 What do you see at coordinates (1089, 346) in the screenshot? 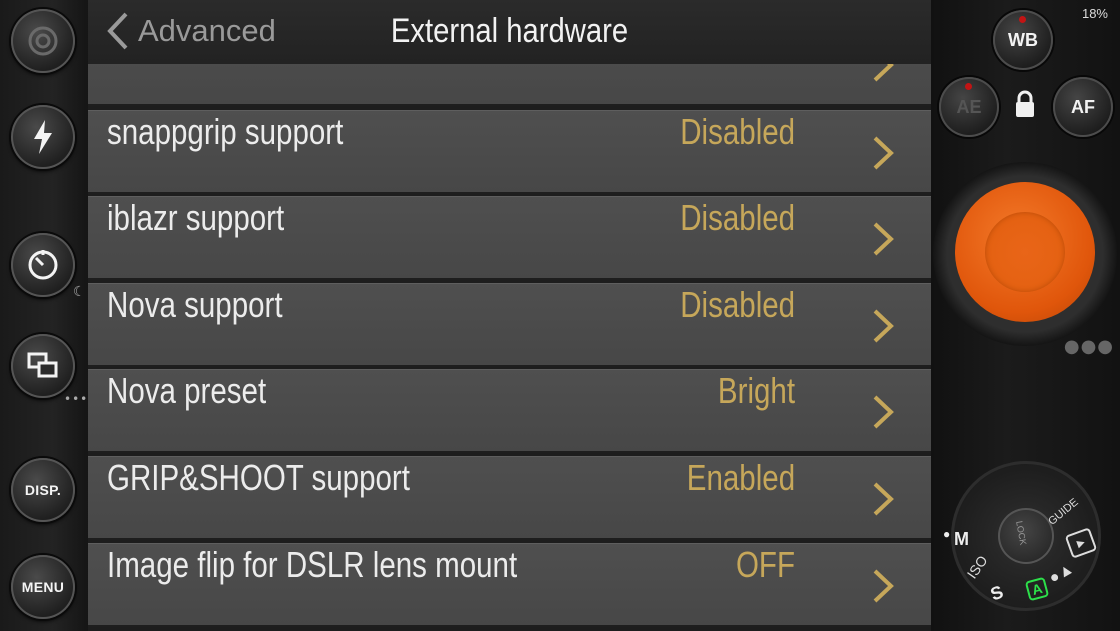
I see `more-options-icon: ●●●` at bounding box center [1089, 346].